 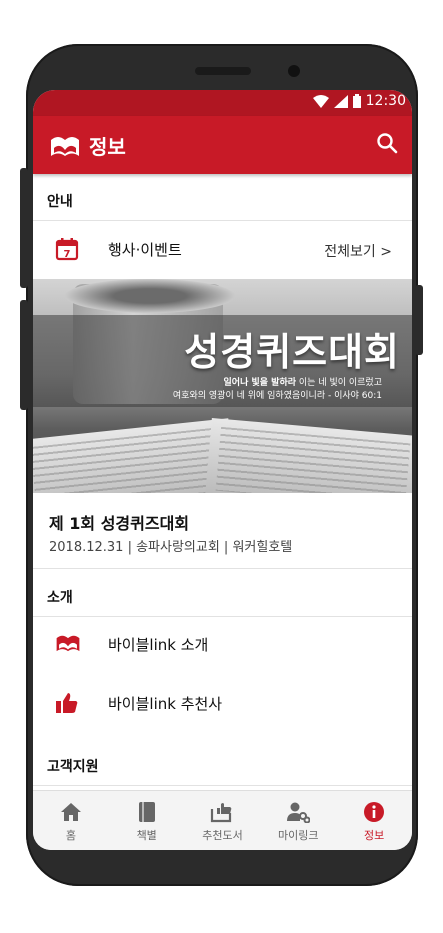 I want to click on calendar-icon: 7, so click(x=67, y=249).